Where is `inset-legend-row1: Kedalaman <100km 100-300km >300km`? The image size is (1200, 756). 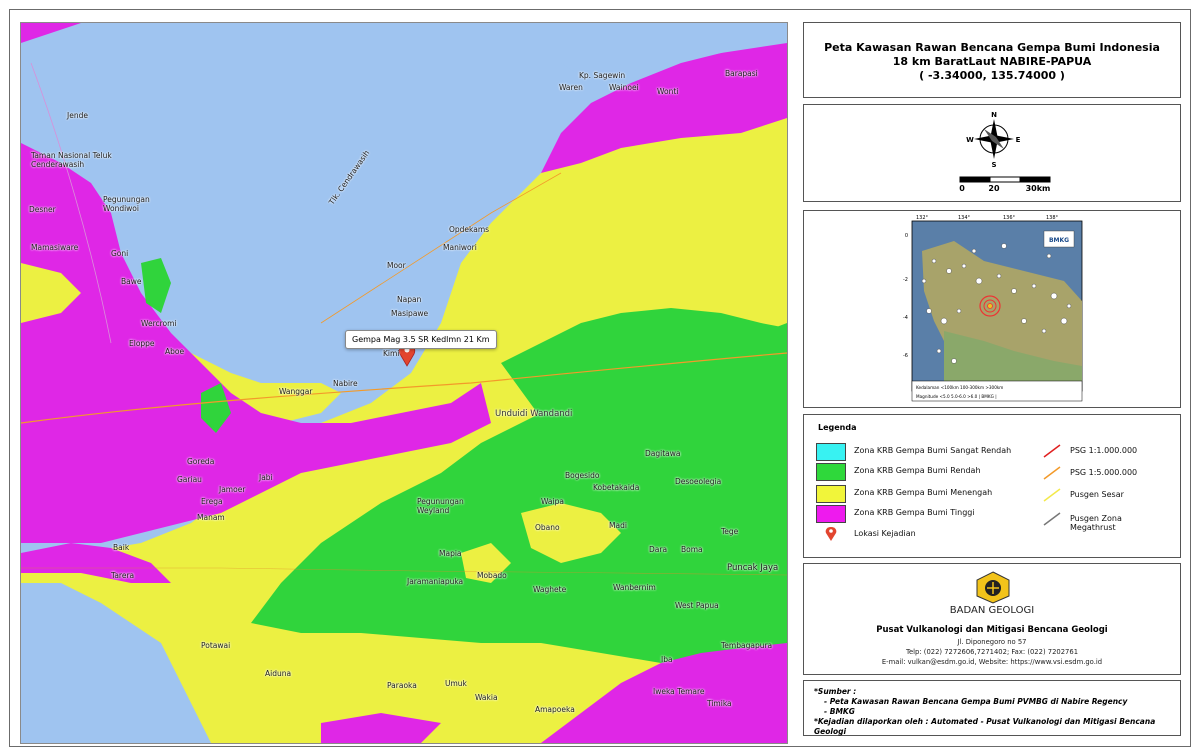 inset-legend-row1: Kedalaman <100km 100-300km >300km is located at coordinates (959, 387).